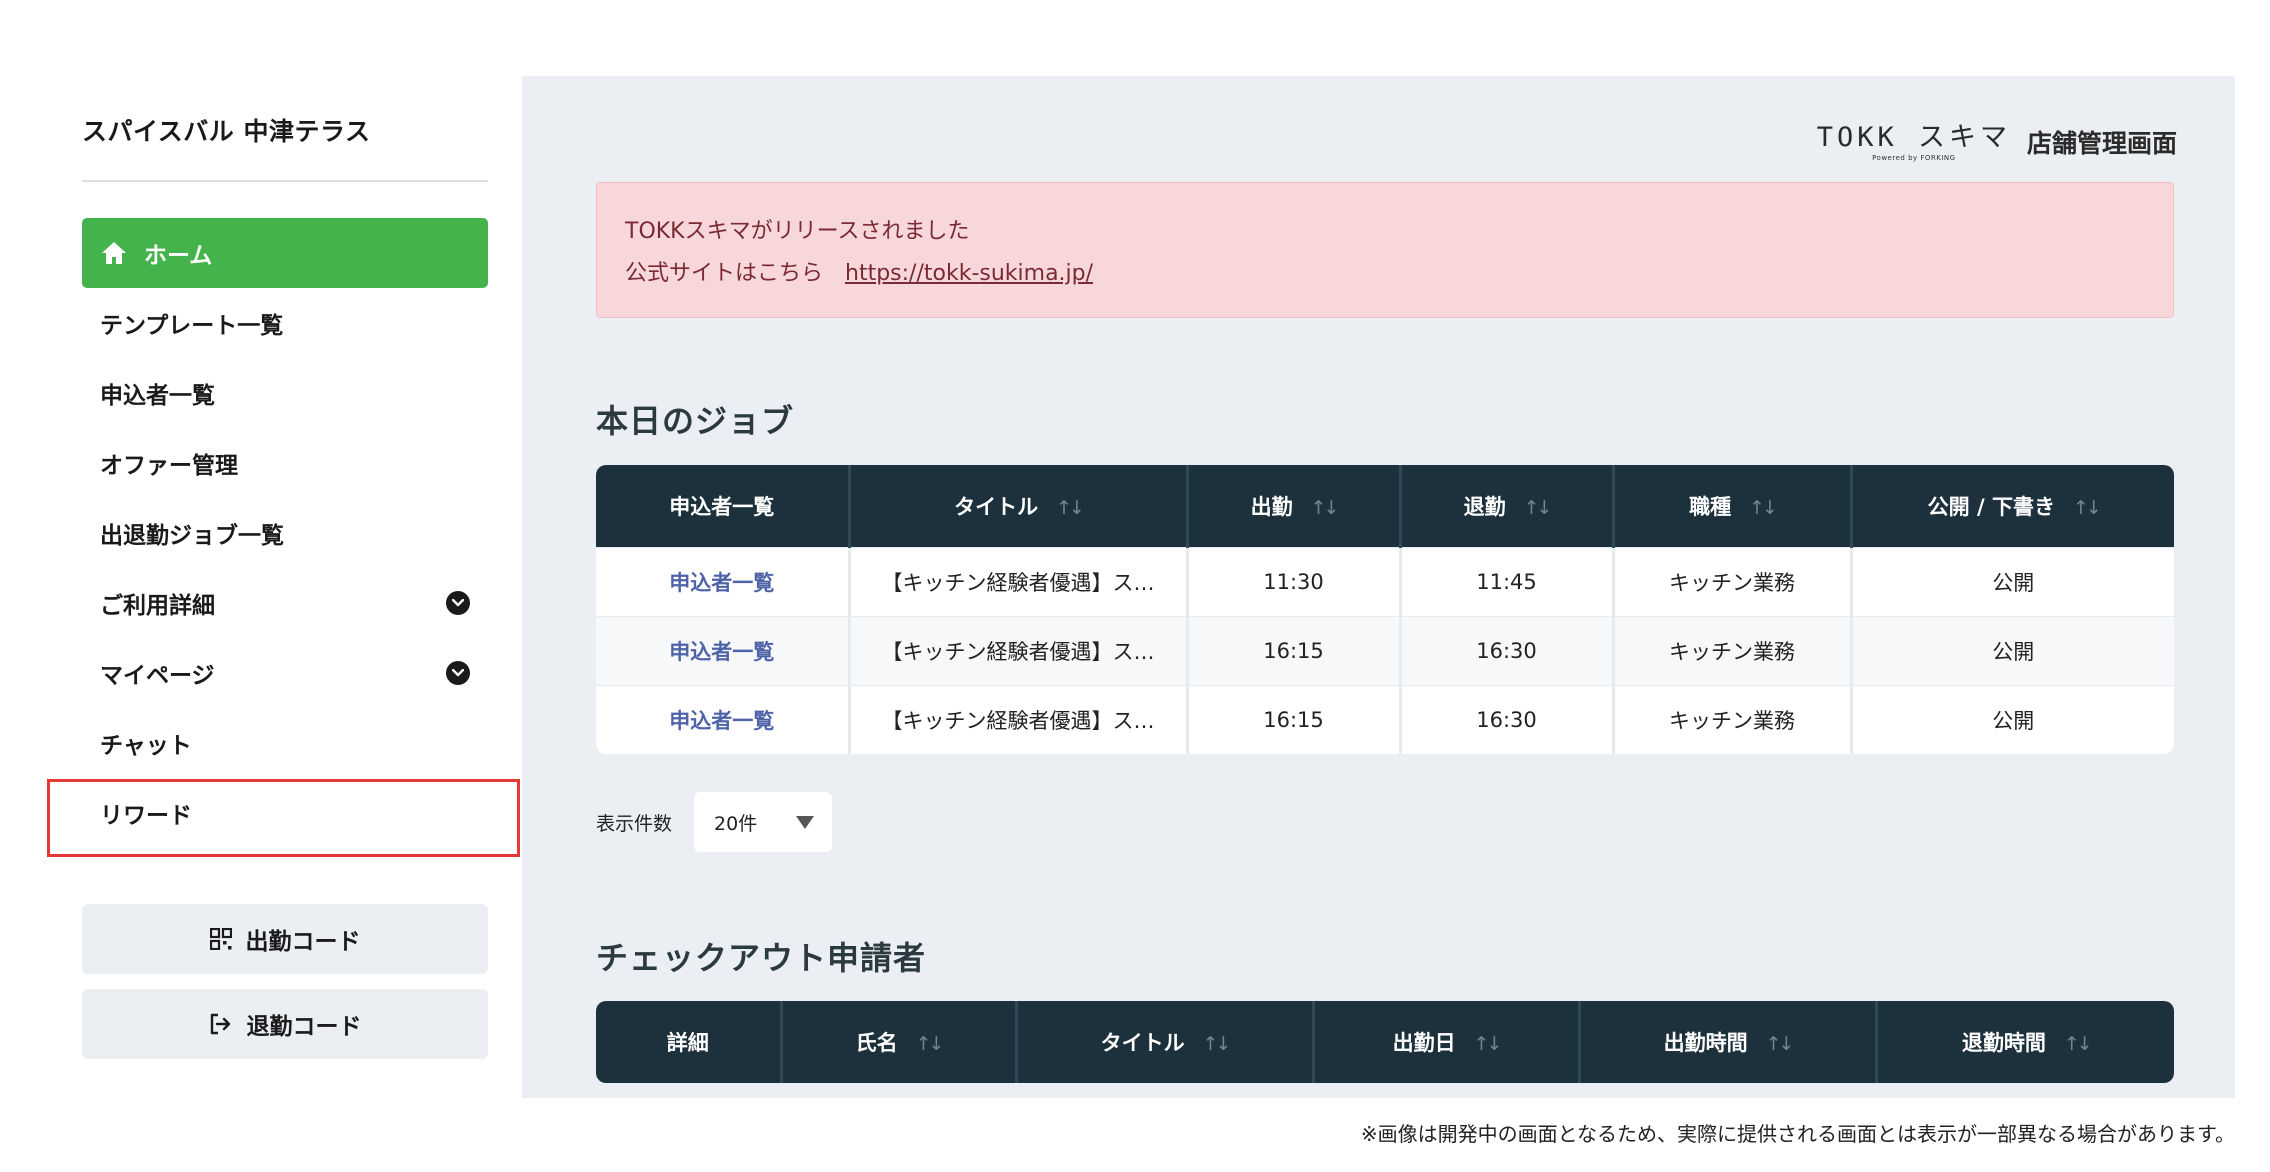 Image resolution: width=2270 pixels, height=1172 pixels. Describe the element at coordinates (146, 746) in the screenshot. I see `sidebar-item-label: チャット` at that location.